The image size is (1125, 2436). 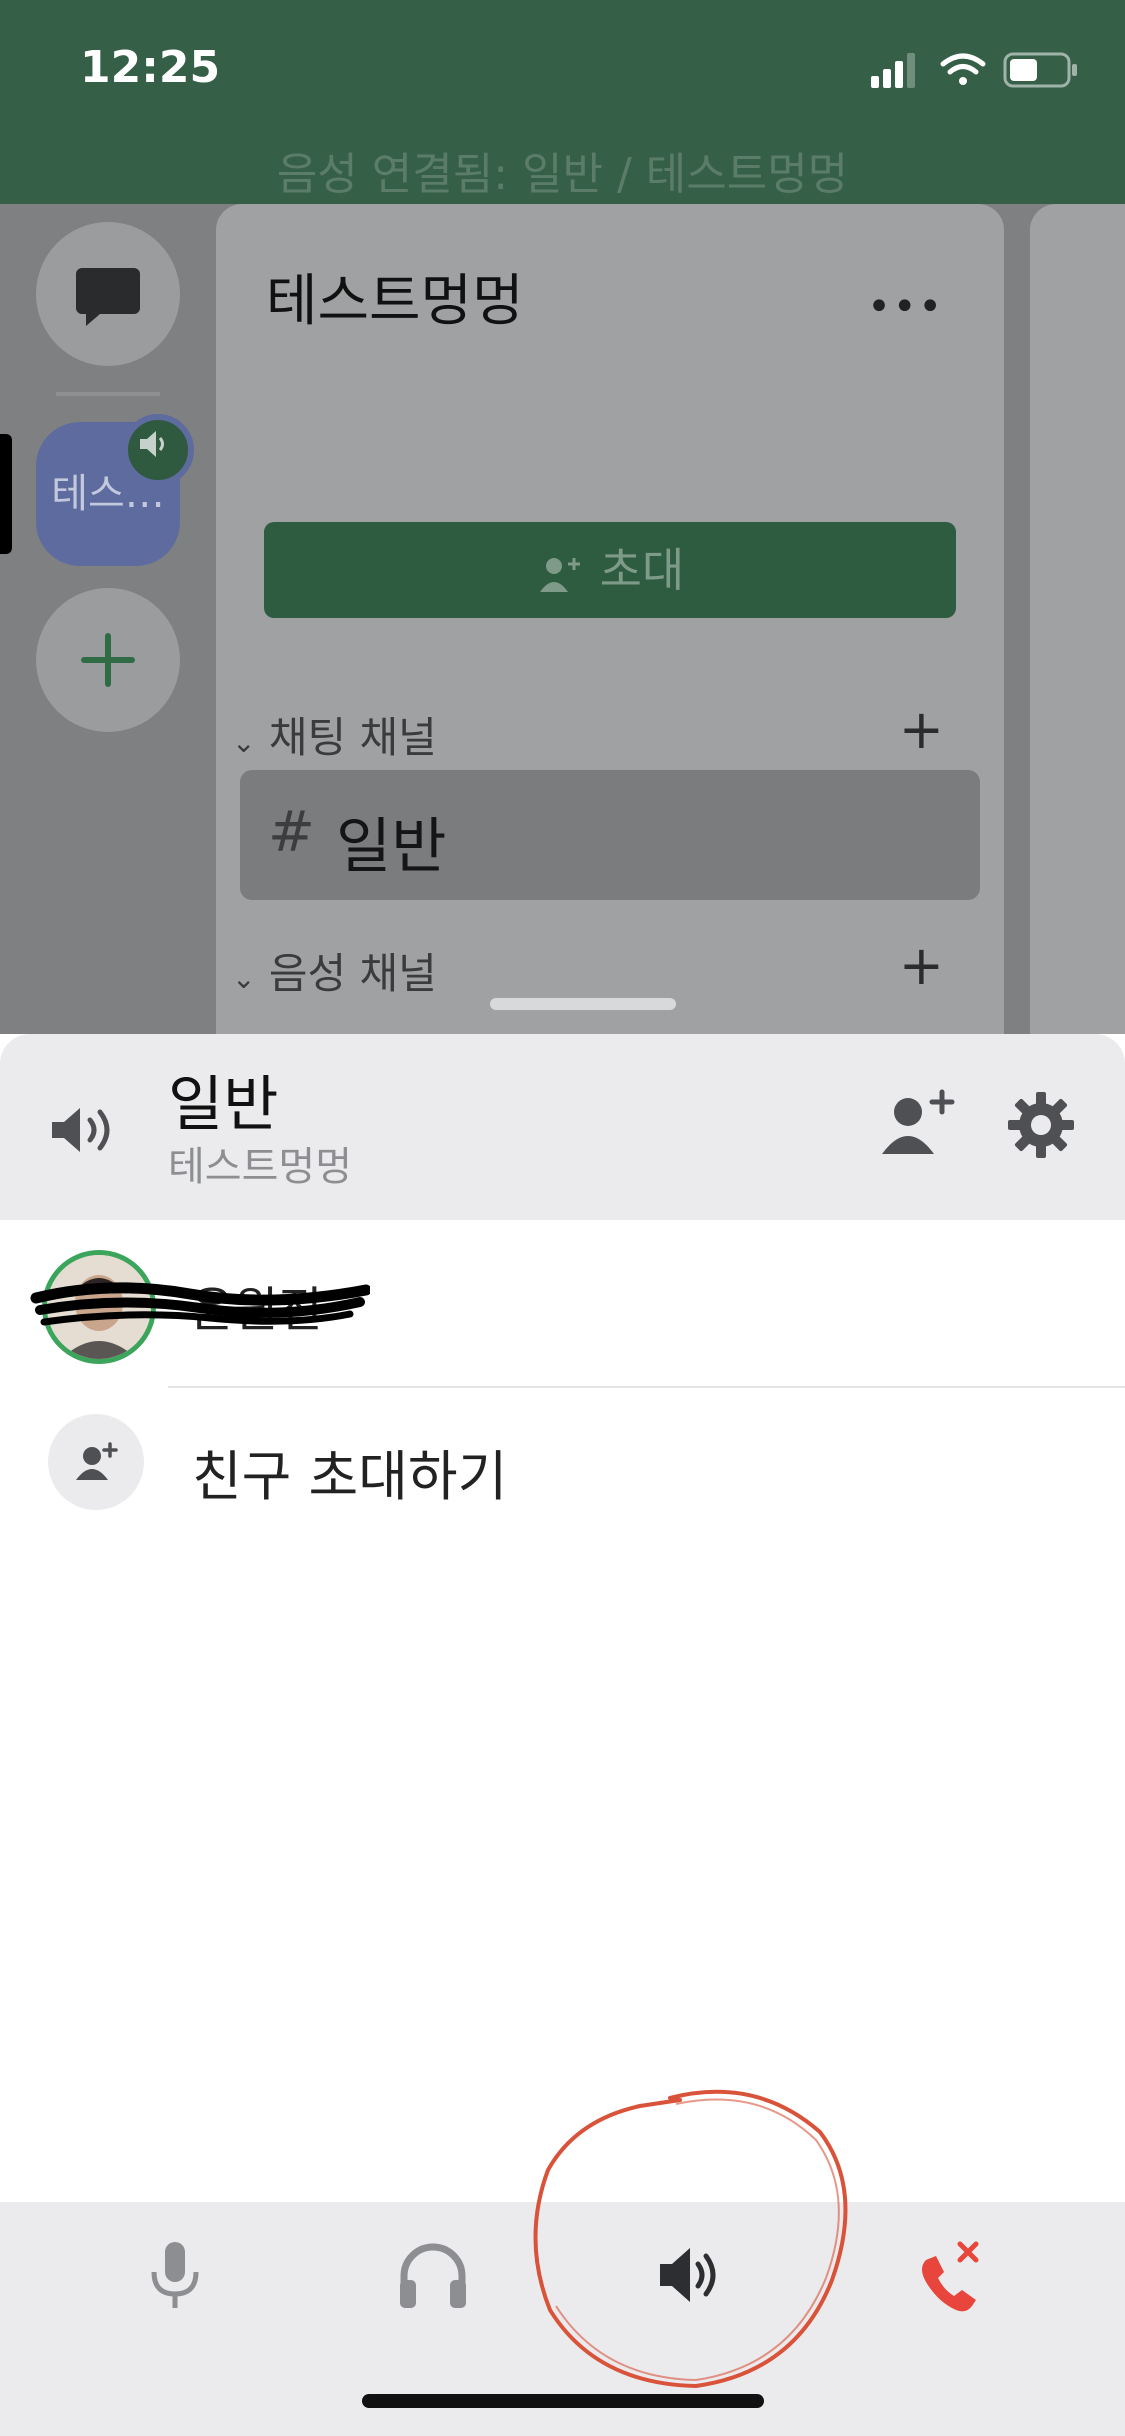 I want to click on add-voice-channel-button: +, so click(x=921, y=965).